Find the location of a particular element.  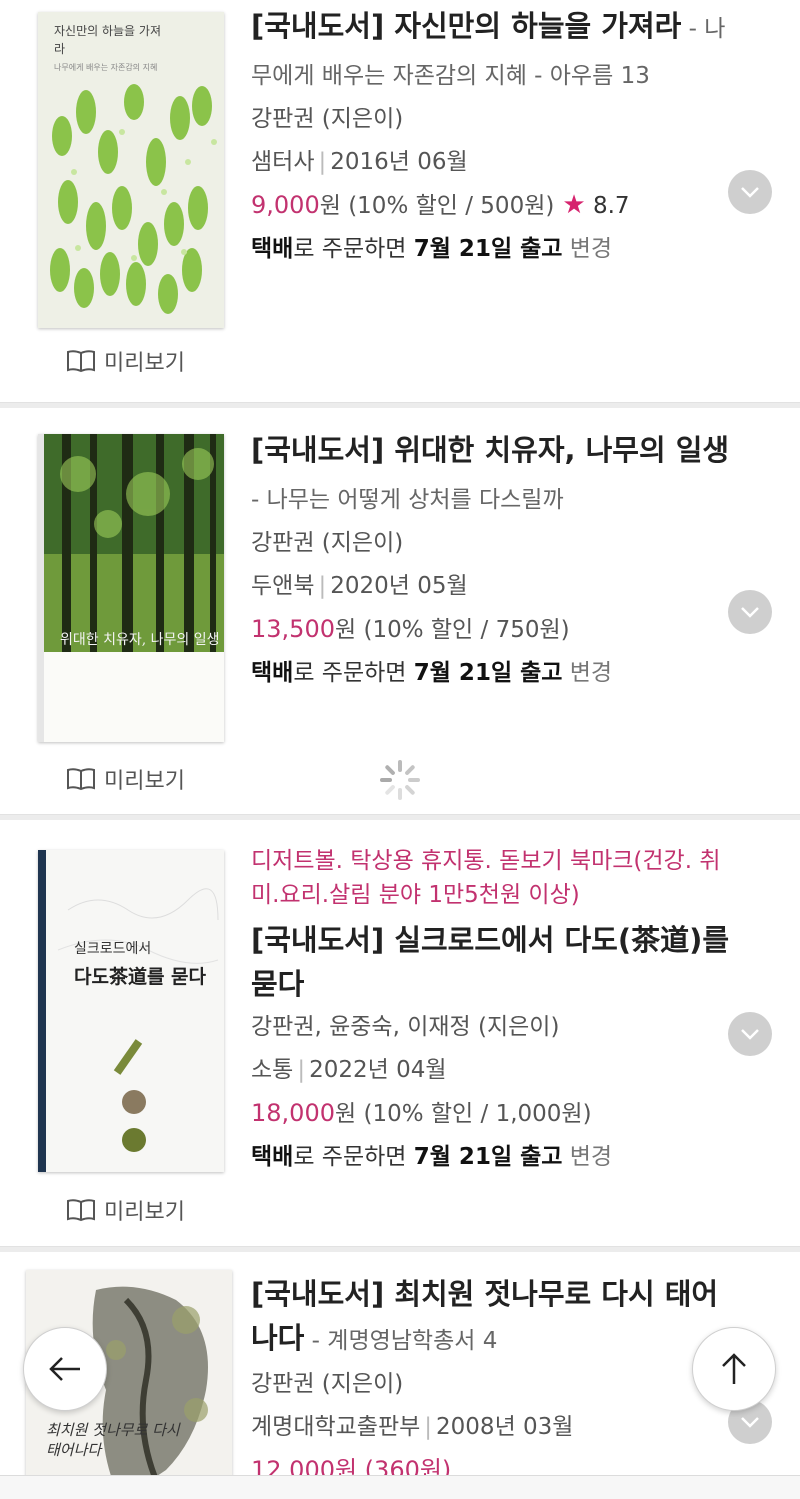

publish-date: 2008년 03월 is located at coordinates (505, 1427).